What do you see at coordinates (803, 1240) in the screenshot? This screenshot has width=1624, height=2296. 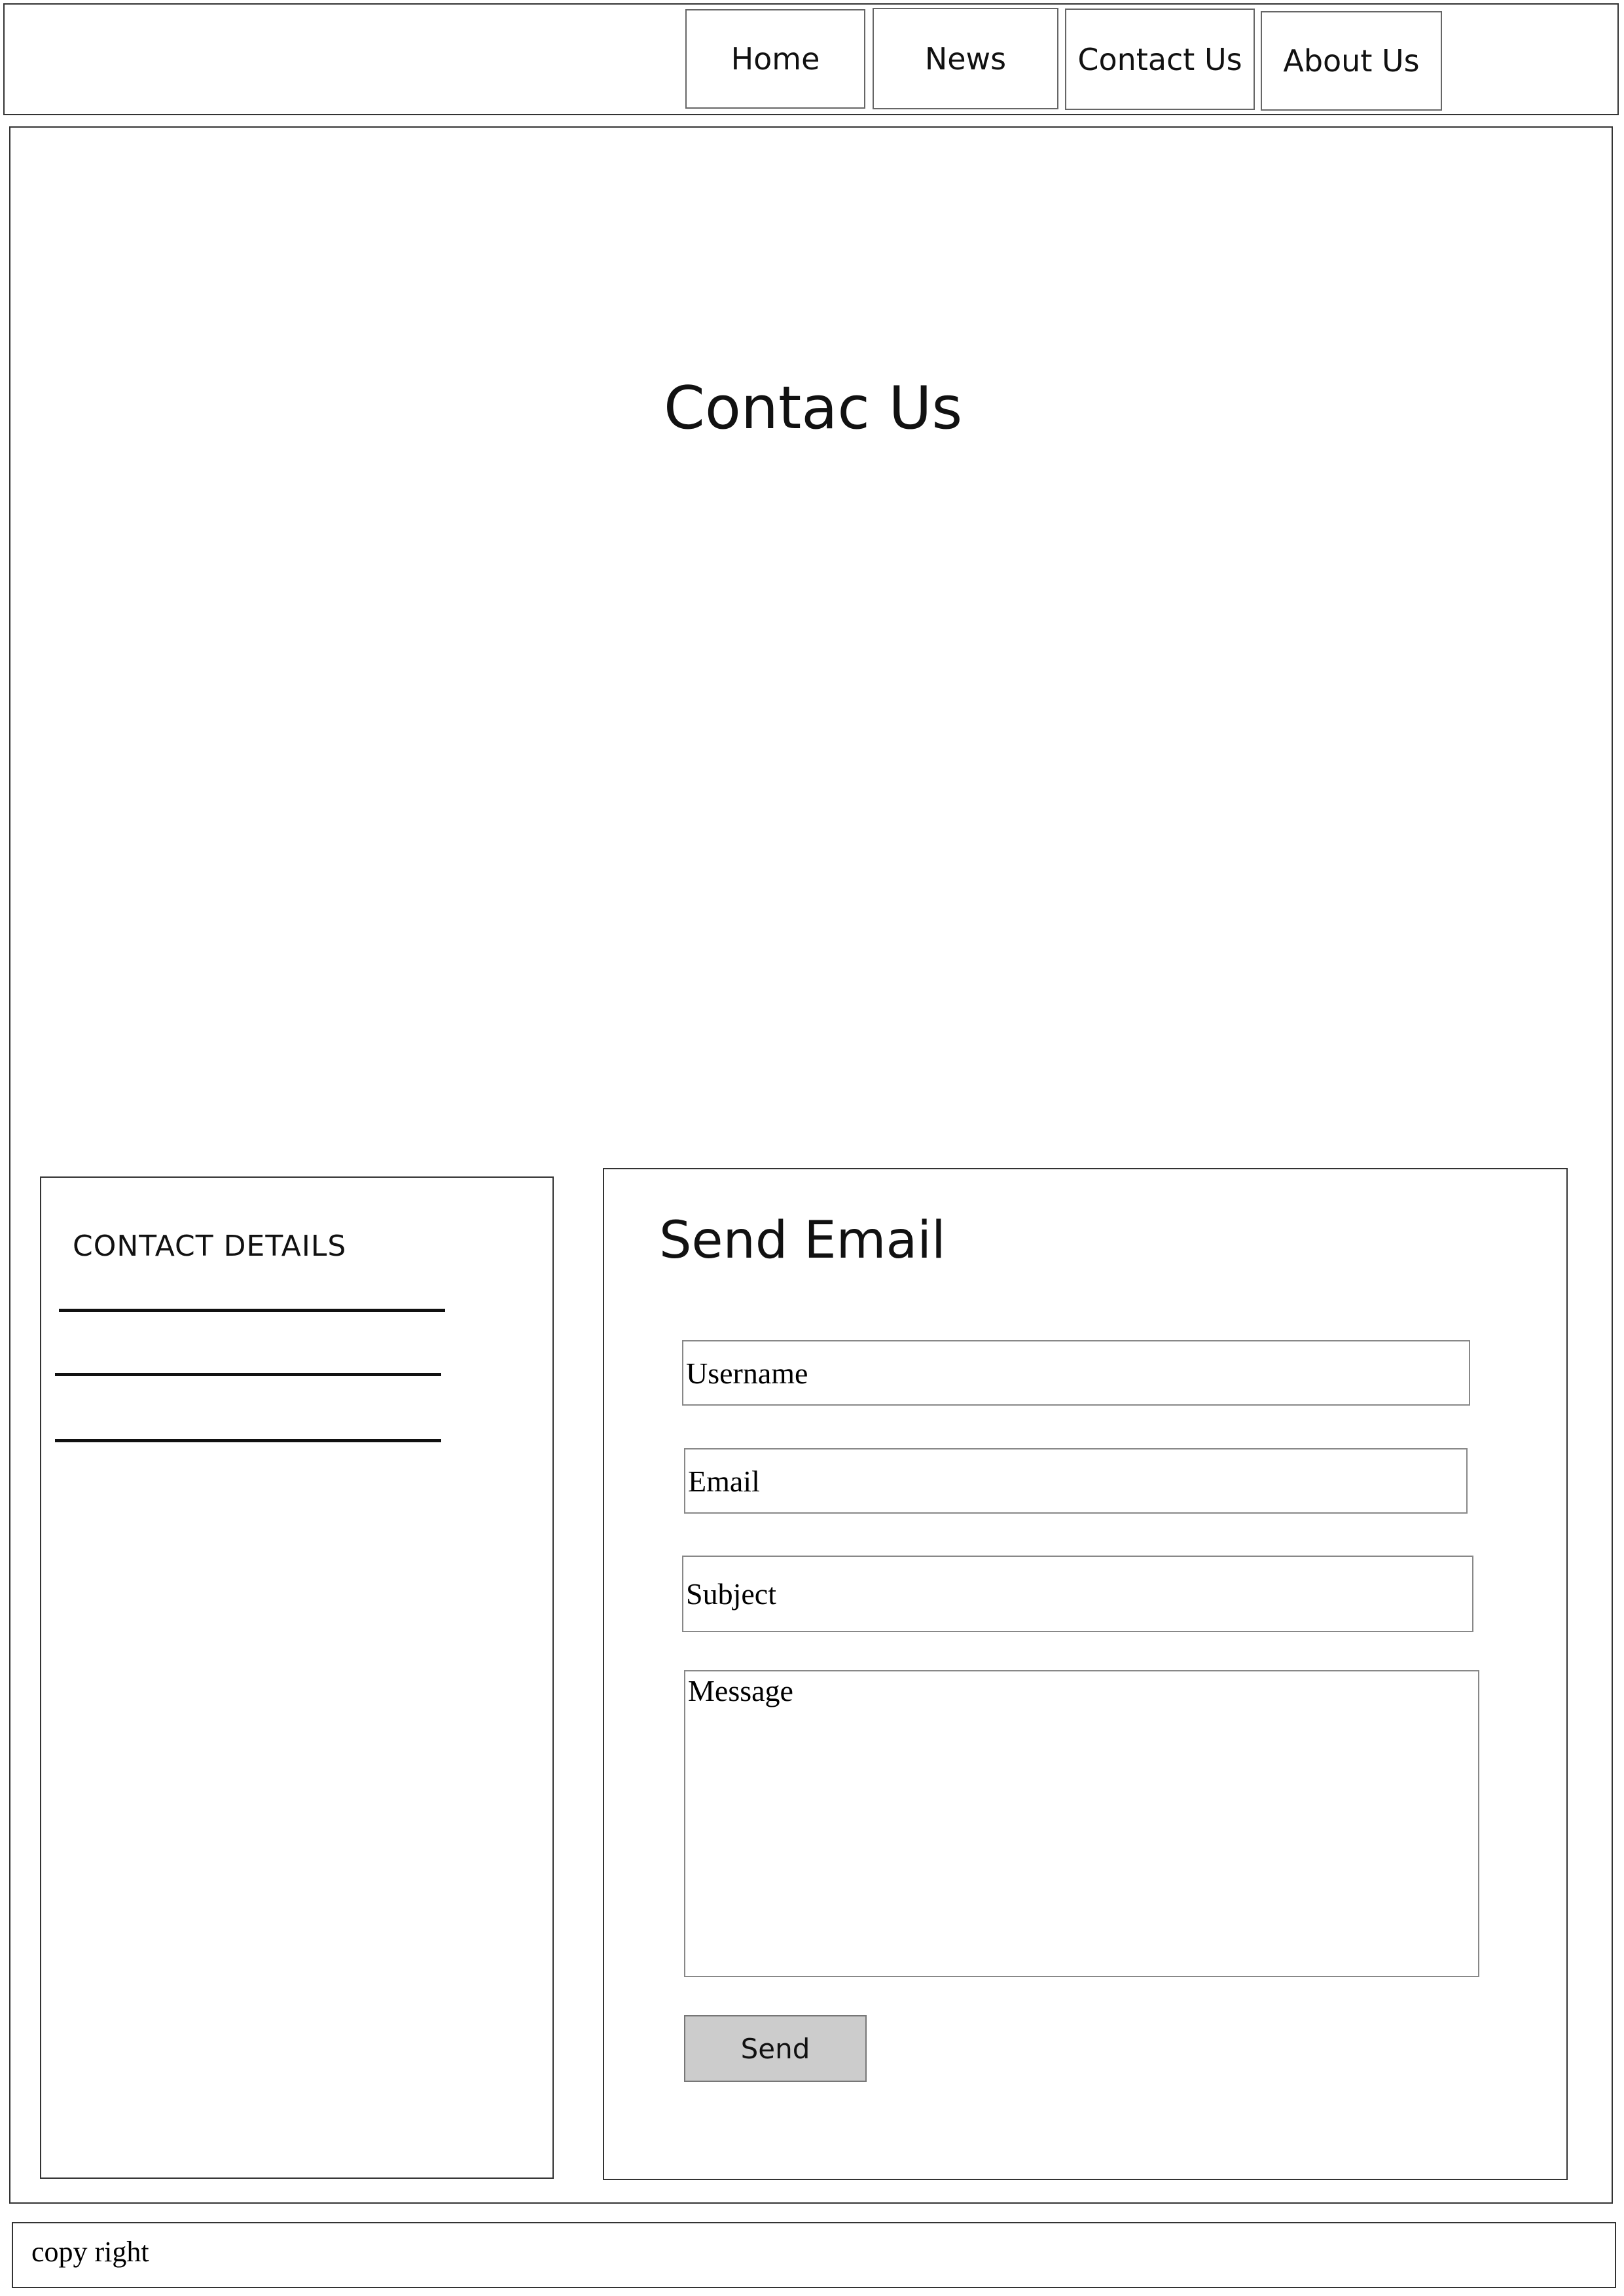 I see `send-email-title: Send Email` at bounding box center [803, 1240].